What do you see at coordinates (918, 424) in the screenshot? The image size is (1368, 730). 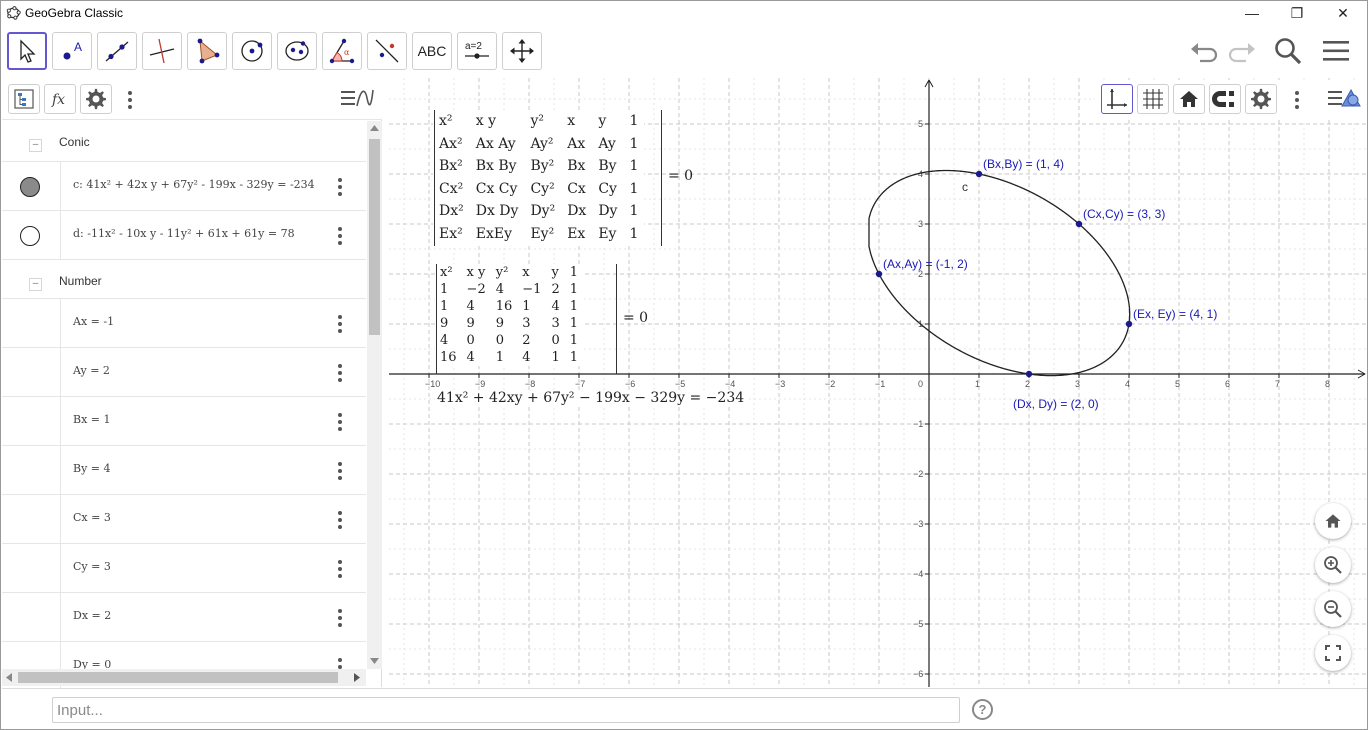 I see `y-tick-label: −1` at bounding box center [918, 424].